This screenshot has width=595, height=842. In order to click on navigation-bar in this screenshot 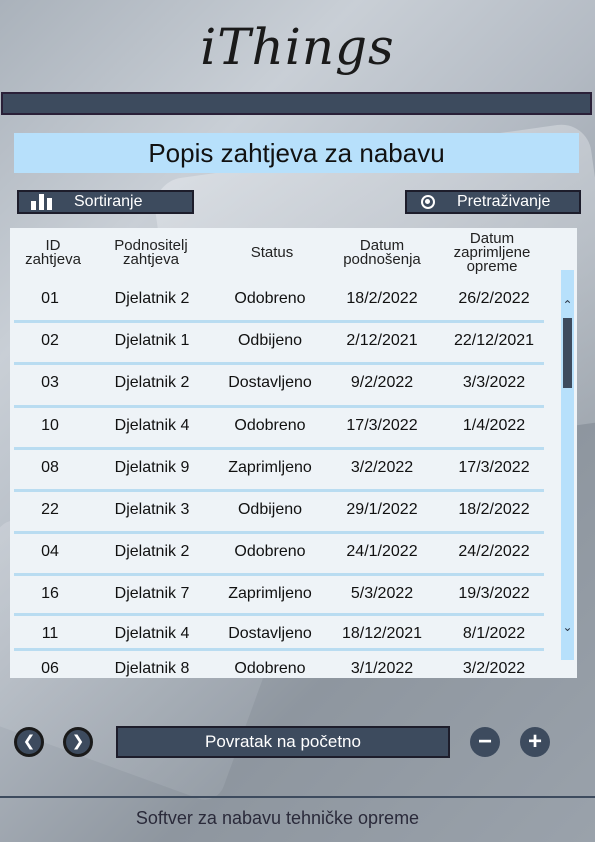, I will do `click(296, 103)`.